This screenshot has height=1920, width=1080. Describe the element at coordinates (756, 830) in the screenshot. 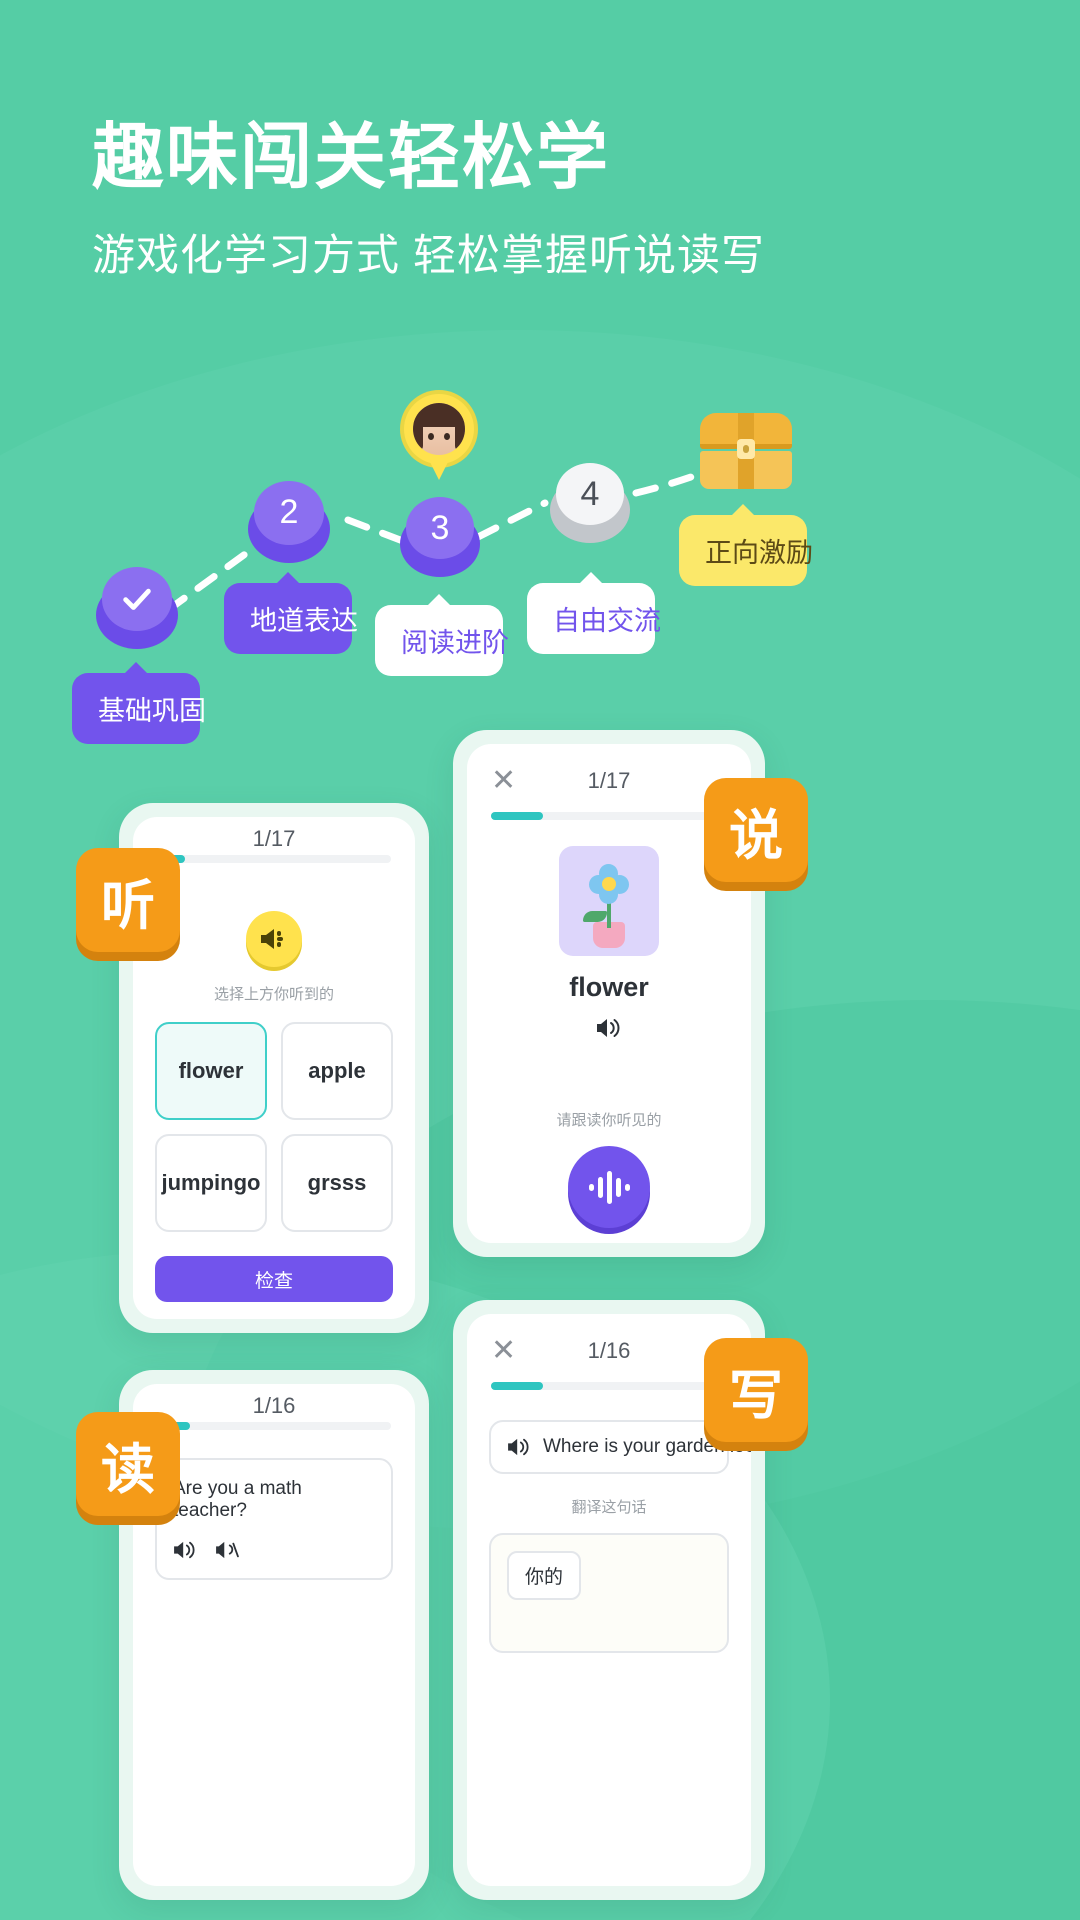

I see `skill-badge-speak: 说` at that location.